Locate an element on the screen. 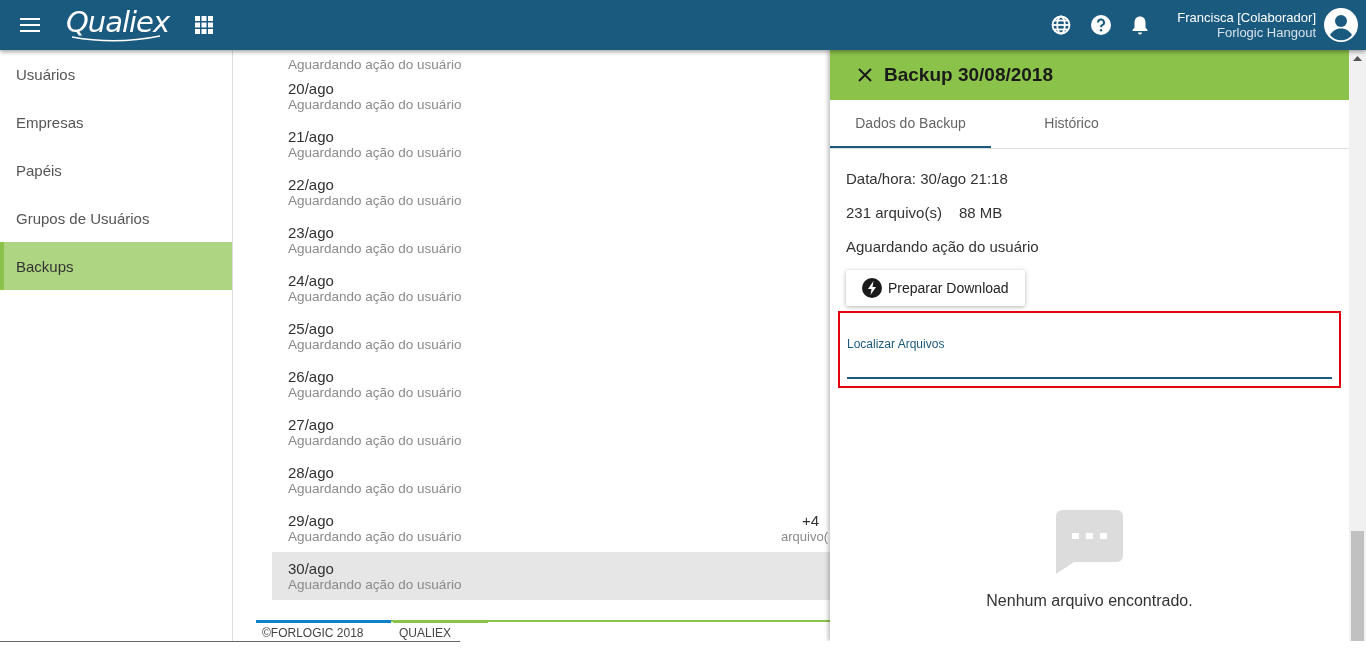 The height and width of the screenshot is (668, 1366). scroll-up-icon is located at coordinates (1357, 58).